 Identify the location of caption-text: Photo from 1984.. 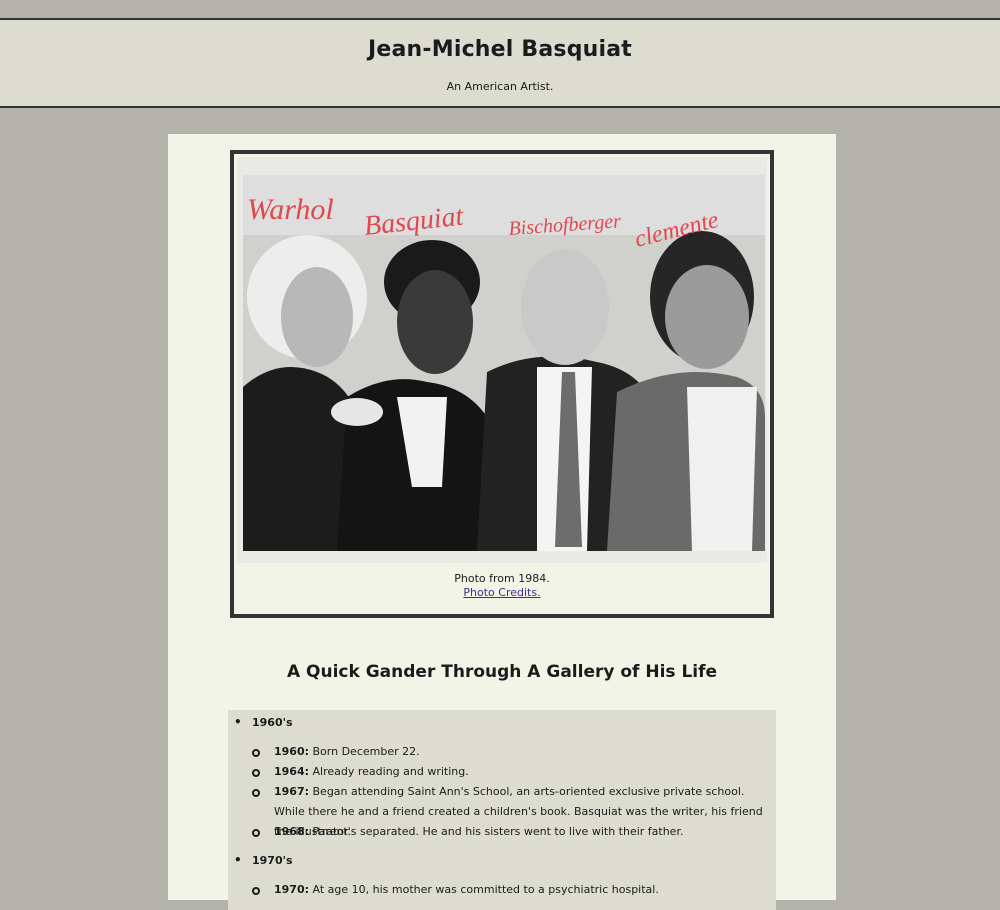
(502, 578).